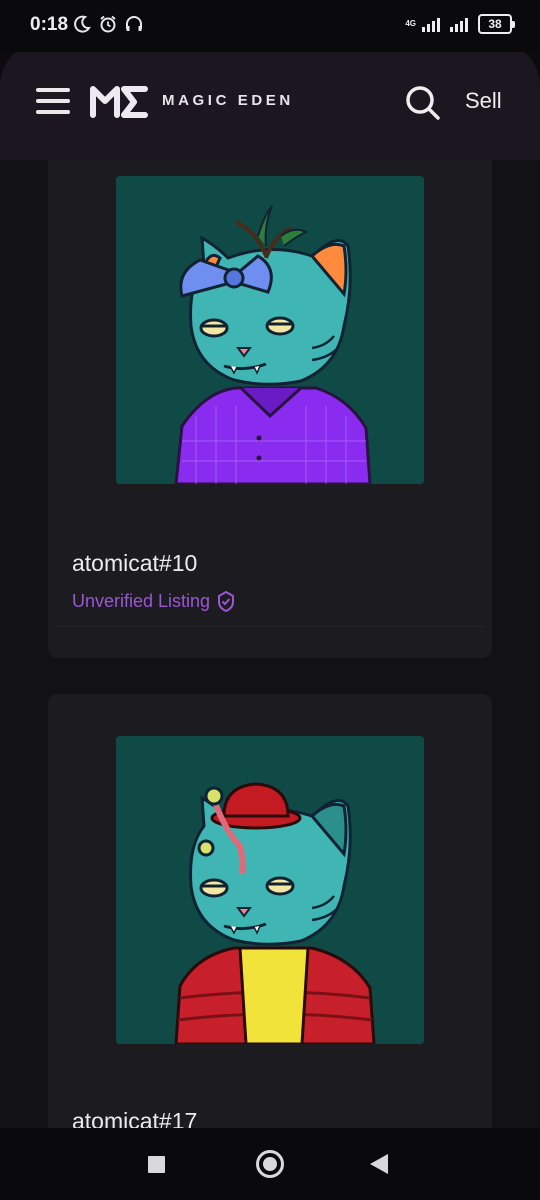 The width and height of the screenshot is (540, 1200). I want to click on listing-status: Unverified Listing, so click(154, 601).